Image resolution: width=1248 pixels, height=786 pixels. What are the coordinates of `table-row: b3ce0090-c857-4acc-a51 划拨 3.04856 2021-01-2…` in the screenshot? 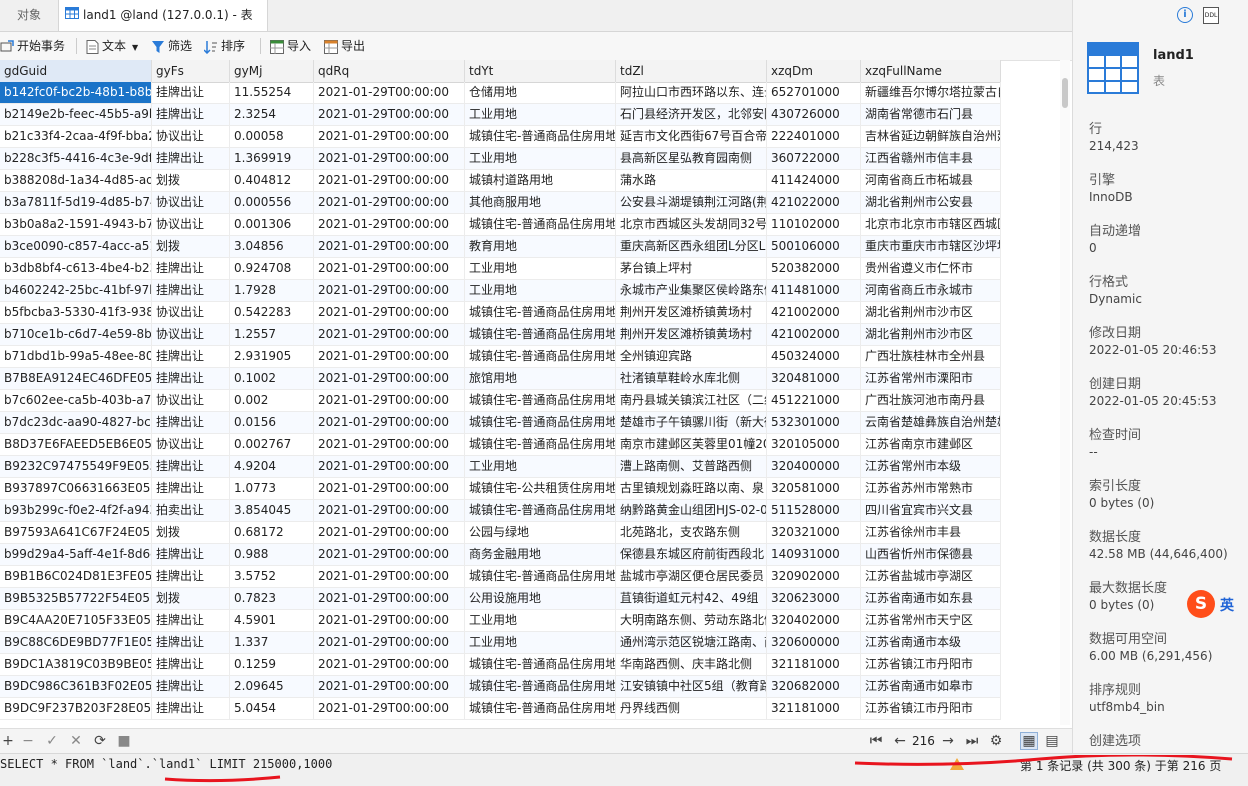 It's located at (500, 247).